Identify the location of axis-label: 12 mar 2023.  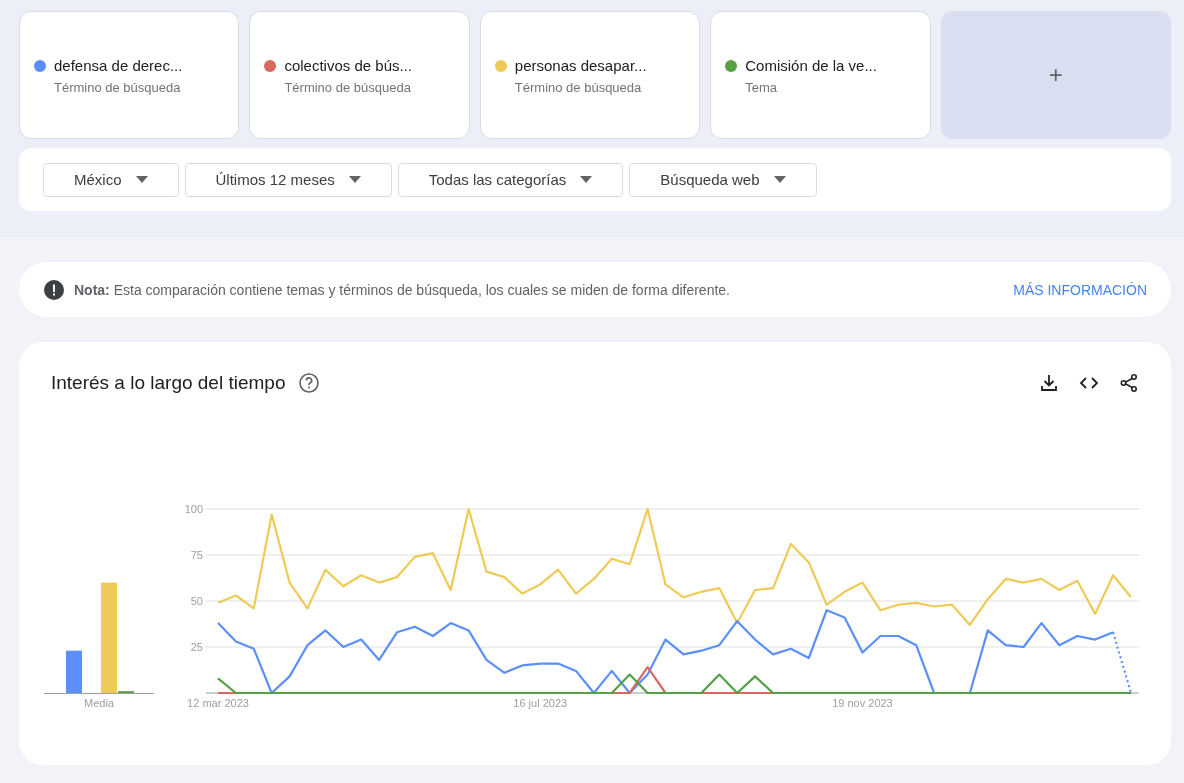
(217, 703).